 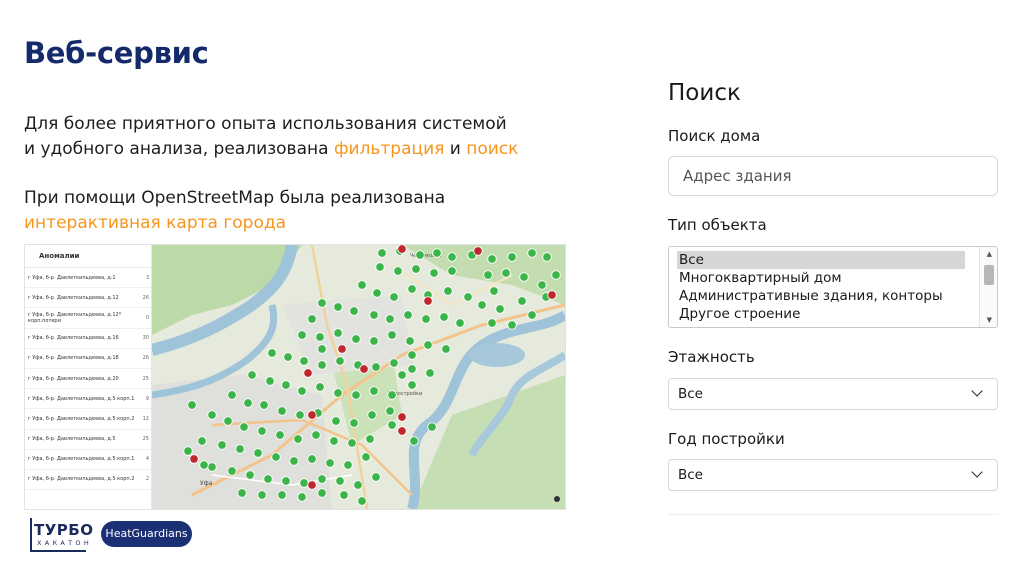 What do you see at coordinates (88, 480) in the screenshot?
I see `anomaly-row: г Уфа, б-р. Давлеткильдеева, д.5 корп.2 2` at bounding box center [88, 480].